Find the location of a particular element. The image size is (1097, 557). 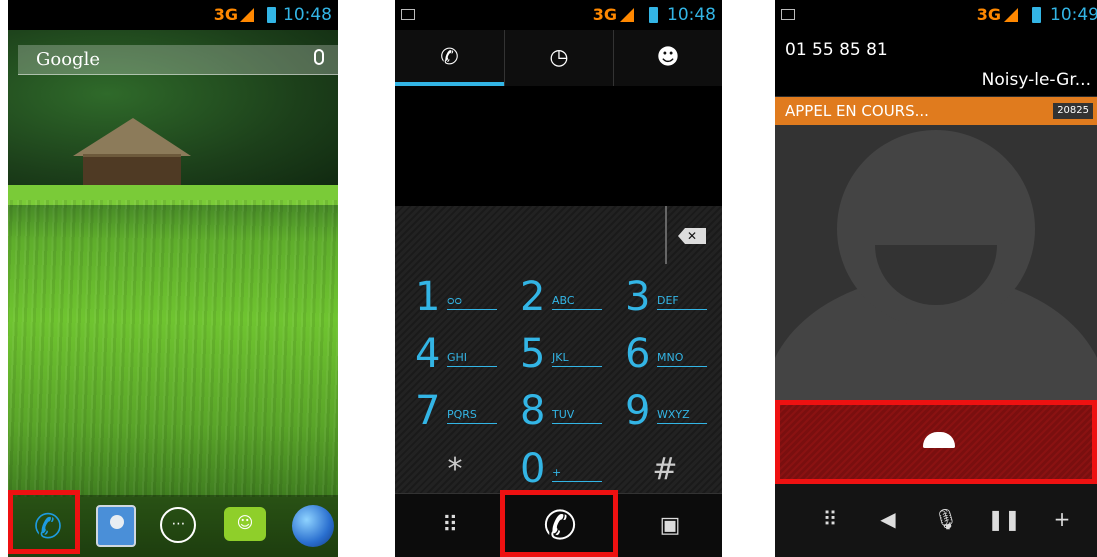

browser-app-icon is located at coordinates (312, 526).